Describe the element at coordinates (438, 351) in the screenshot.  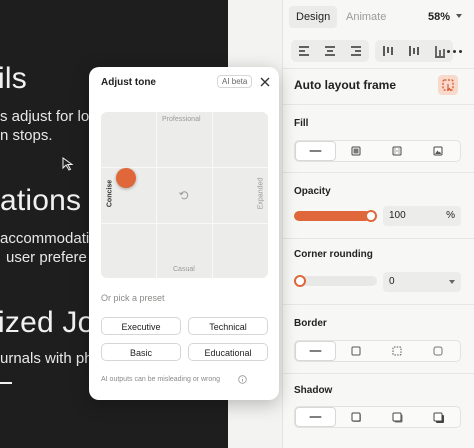
I see `border-rounded-icon` at that location.